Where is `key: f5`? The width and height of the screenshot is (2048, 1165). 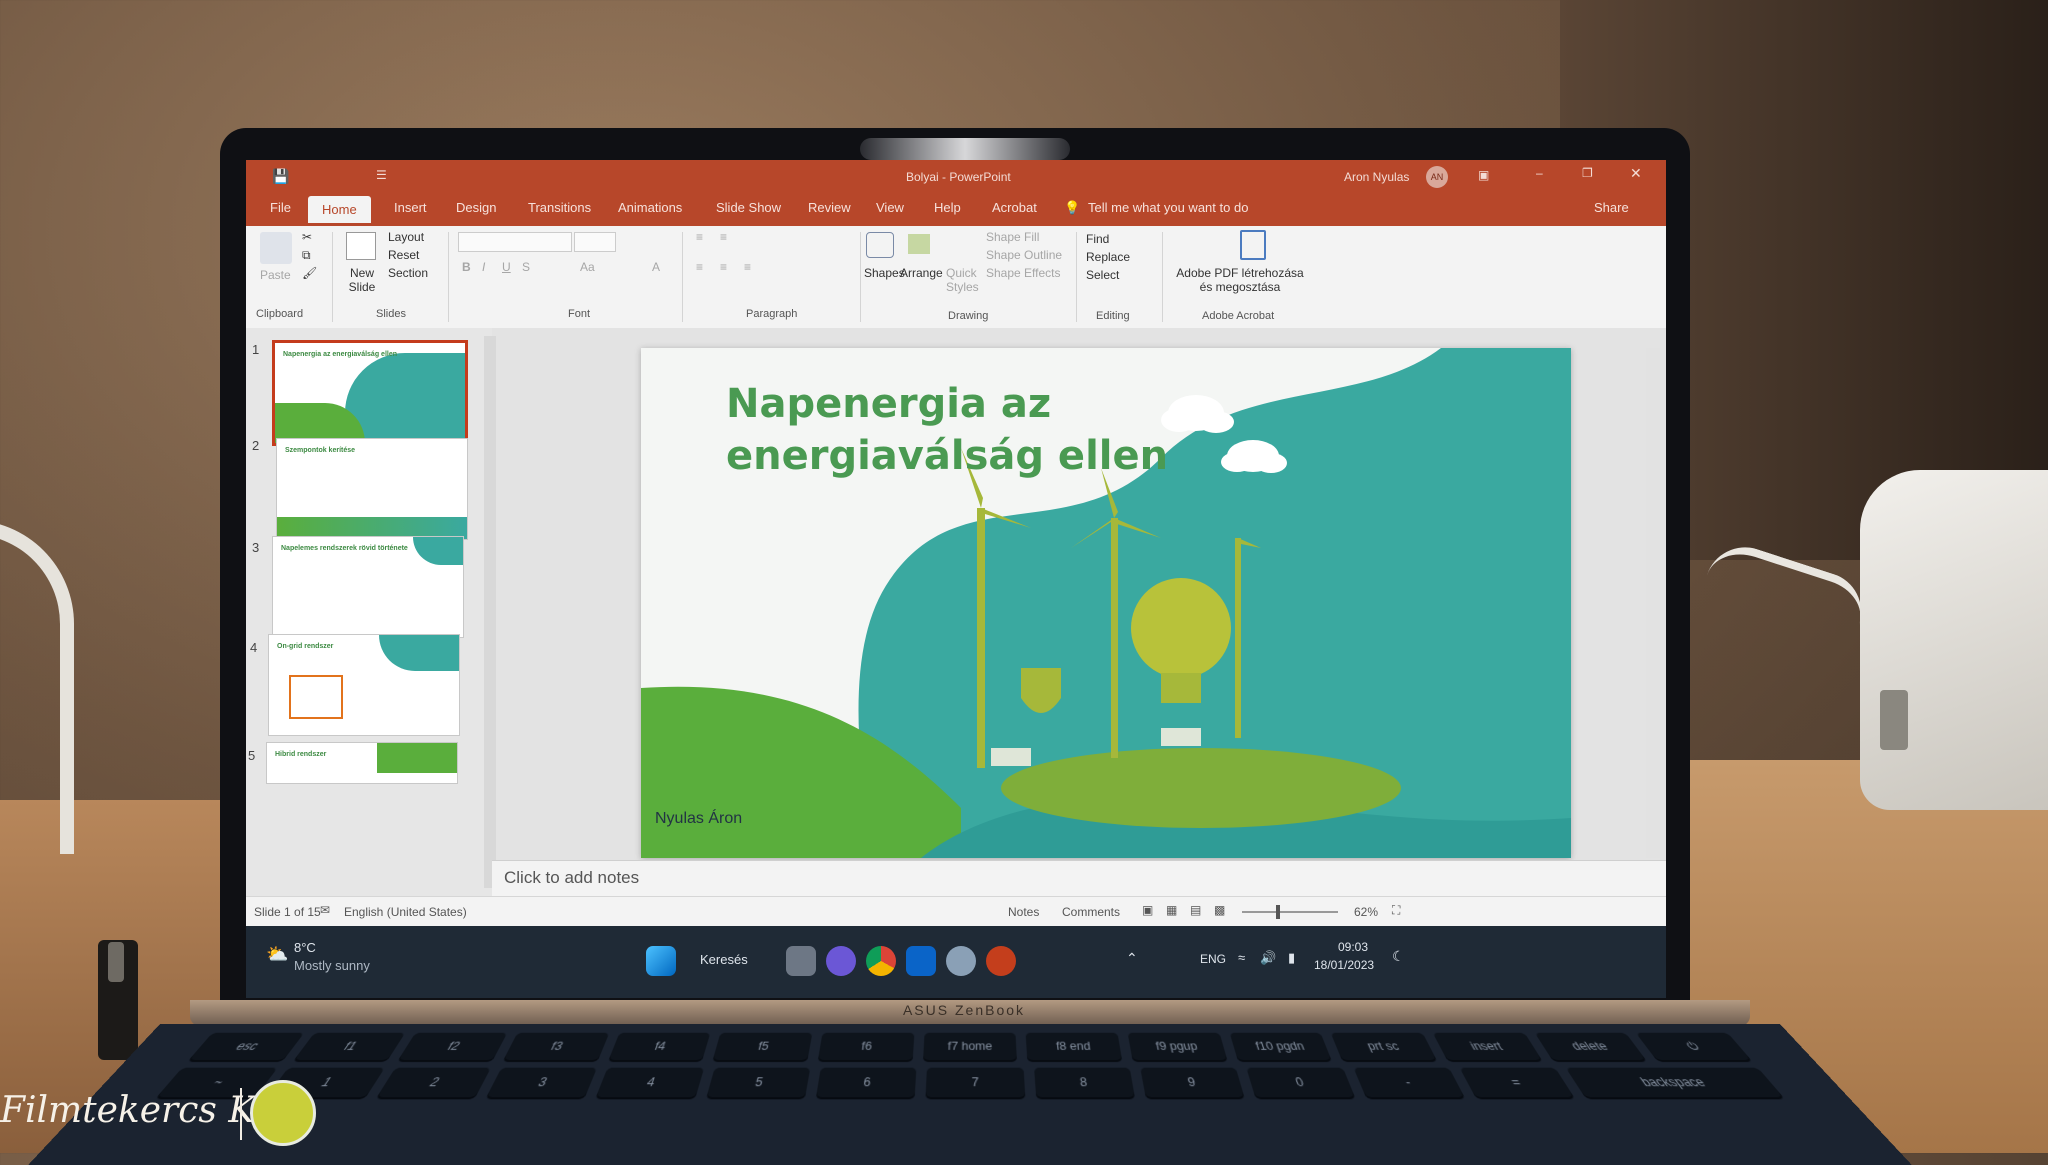
key: f5 is located at coordinates (763, 1046).